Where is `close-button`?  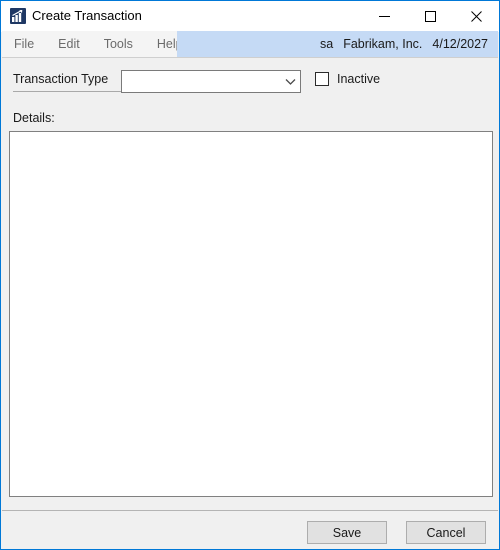
close-button is located at coordinates (476, 16).